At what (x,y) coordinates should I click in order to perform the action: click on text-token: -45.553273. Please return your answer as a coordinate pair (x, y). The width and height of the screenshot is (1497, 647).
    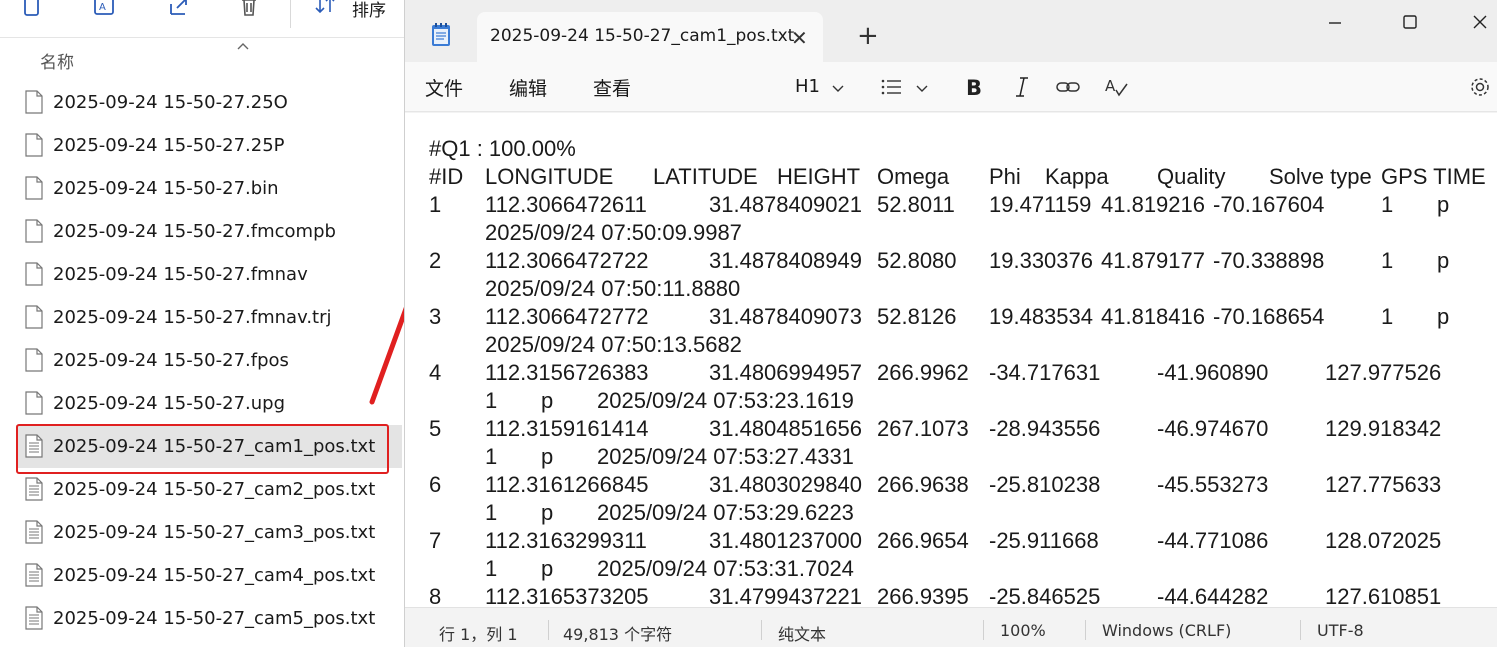
    Looking at the image, I should click on (1213, 484).